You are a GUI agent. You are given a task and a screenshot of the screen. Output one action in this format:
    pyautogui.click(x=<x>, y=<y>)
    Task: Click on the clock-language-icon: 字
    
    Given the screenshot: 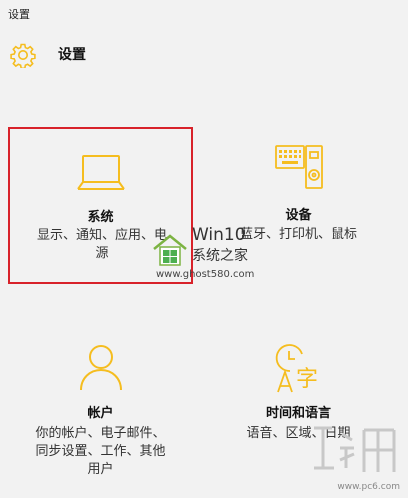 What is the action you would take?
    pyautogui.click(x=296, y=368)
    